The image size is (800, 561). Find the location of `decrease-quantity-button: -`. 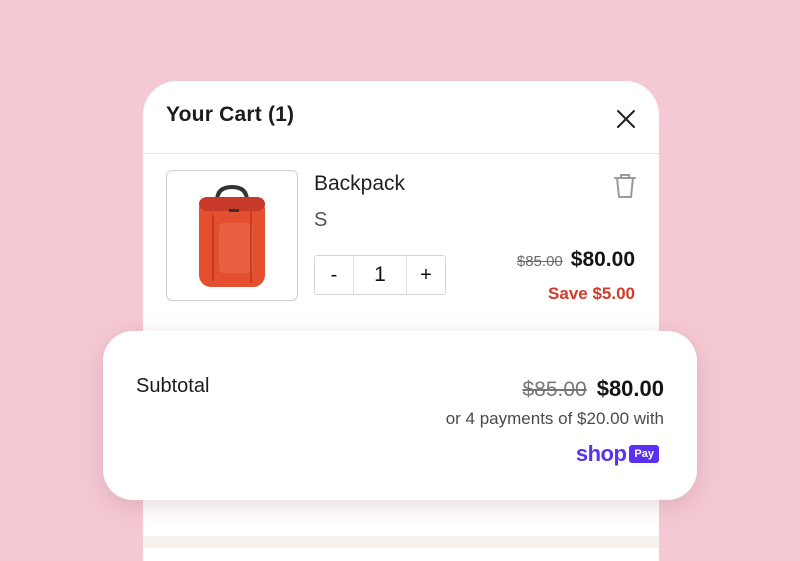

decrease-quantity-button: - is located at coordinates (334, 275).